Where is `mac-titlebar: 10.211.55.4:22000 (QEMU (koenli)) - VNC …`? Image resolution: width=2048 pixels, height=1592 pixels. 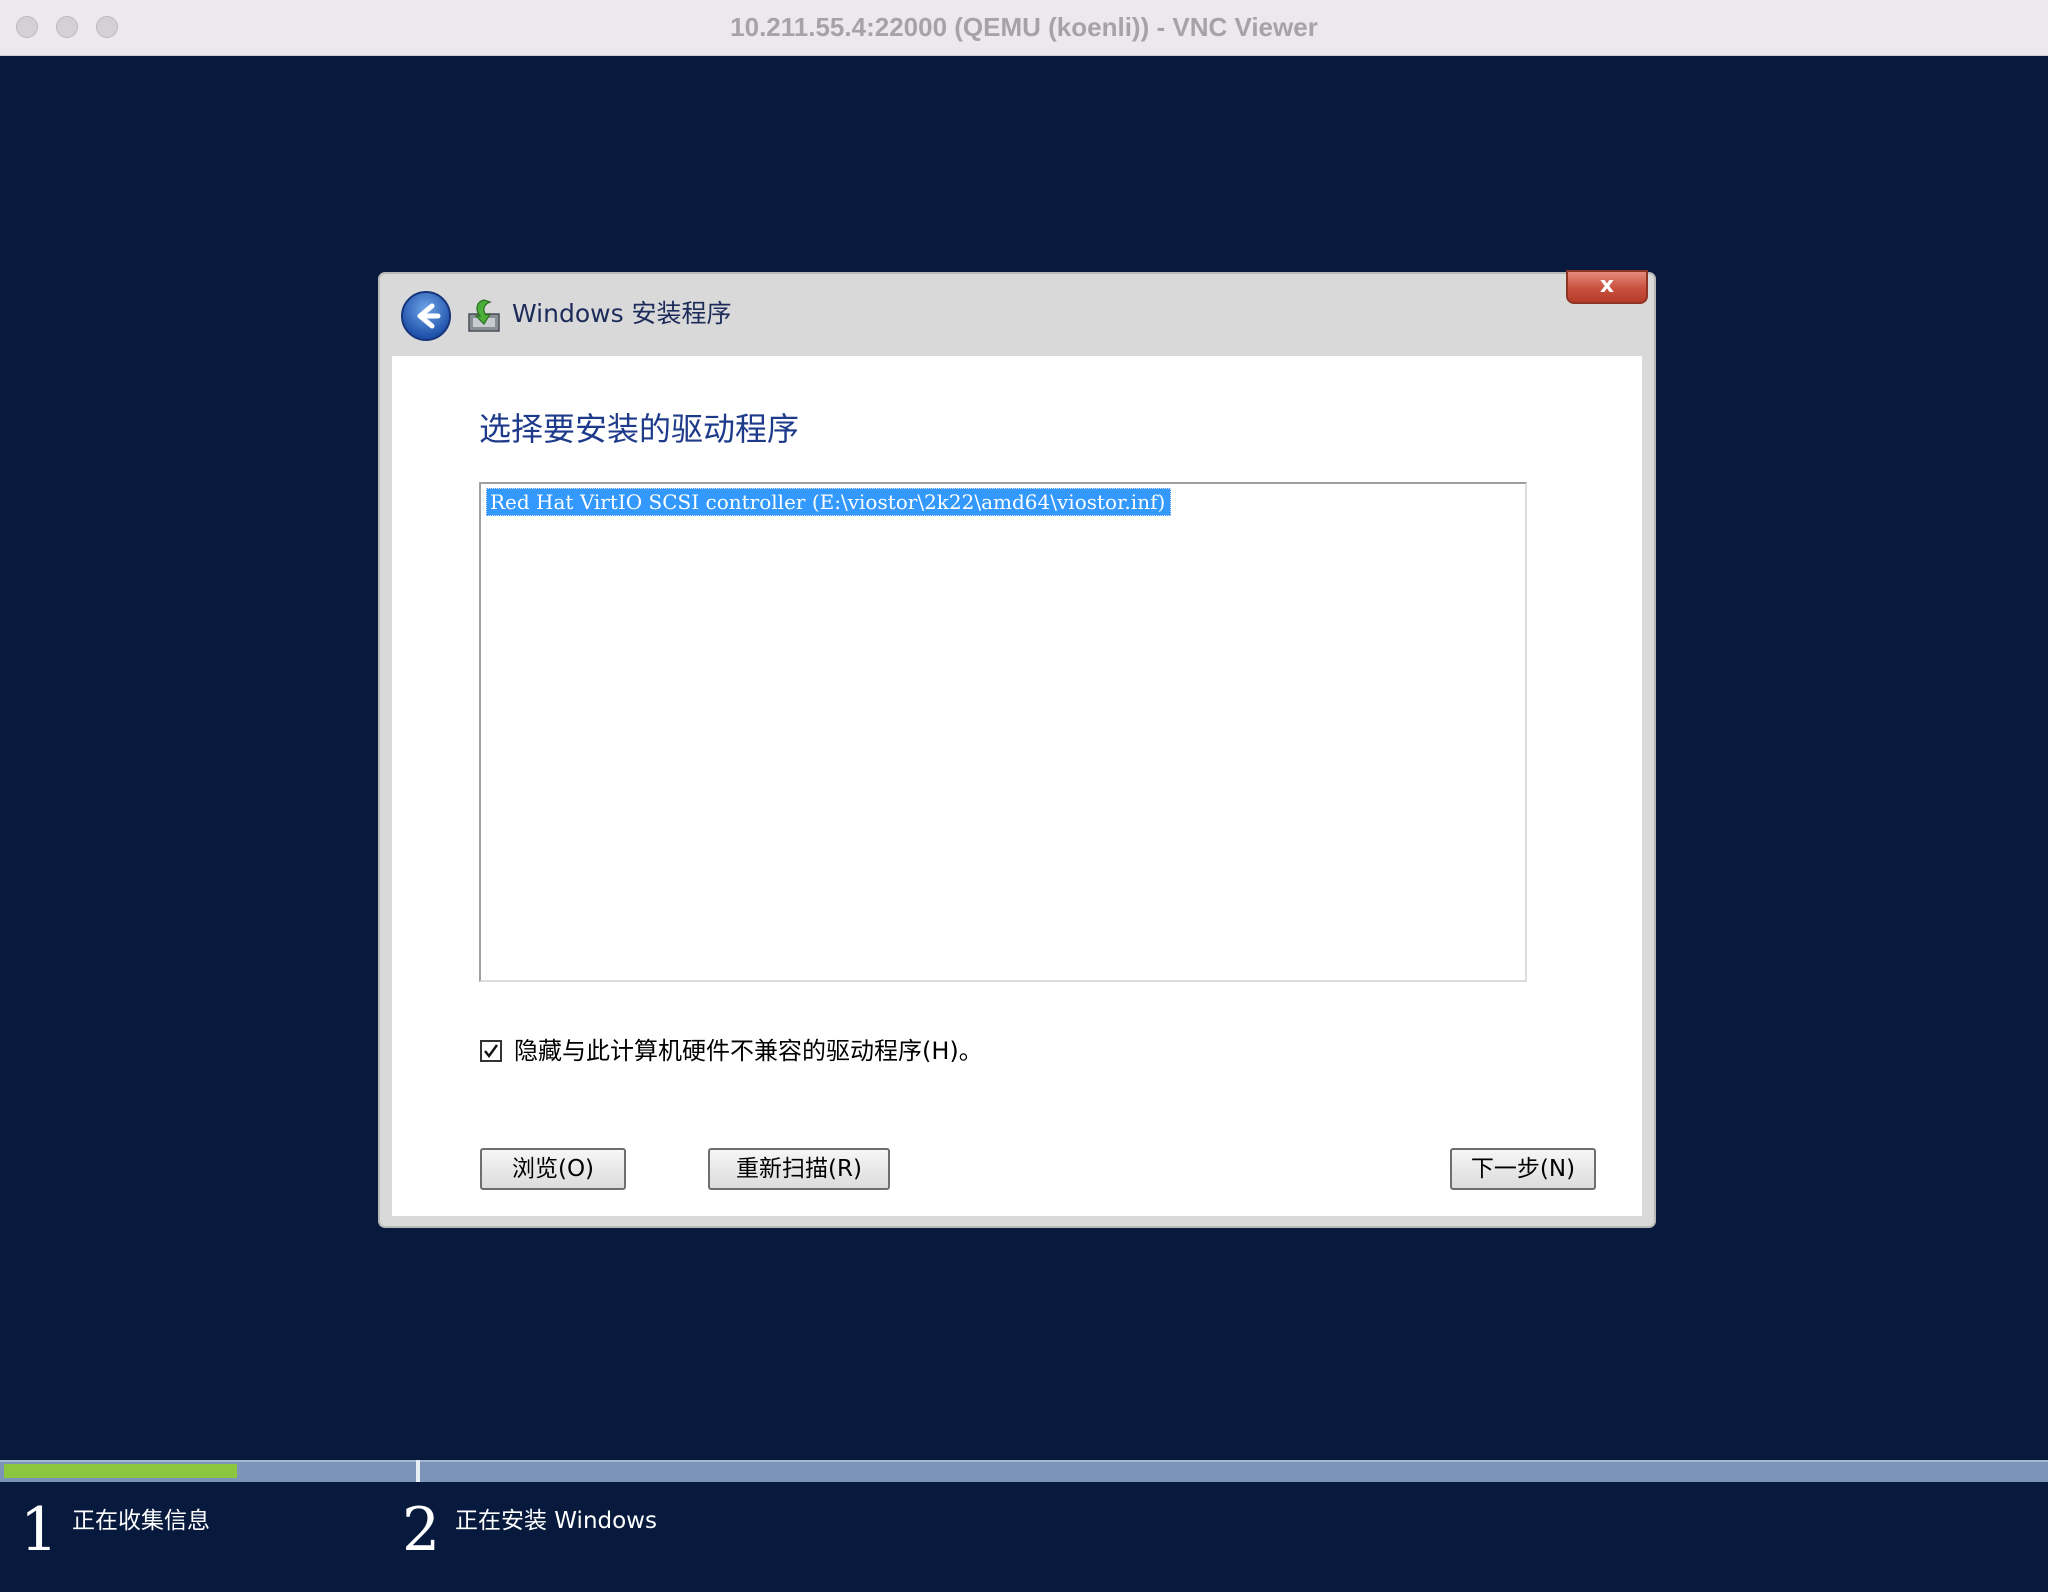
mac-titlebar: 10.211.55.4:22000 (QEMU (koenli)) - VNC … is located at coordinates (1024, 28).